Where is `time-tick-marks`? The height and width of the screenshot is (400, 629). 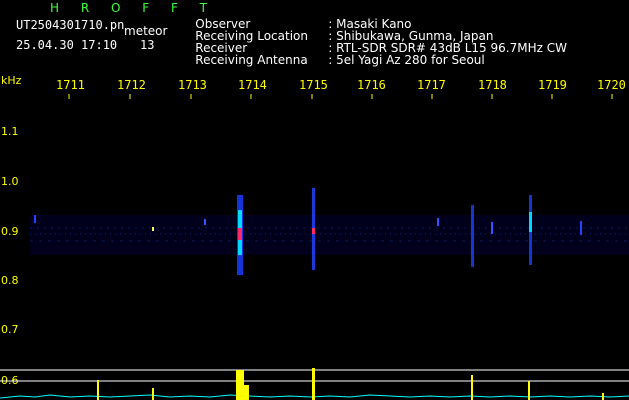 time-tick-marks is located at coordinates (340, 96).